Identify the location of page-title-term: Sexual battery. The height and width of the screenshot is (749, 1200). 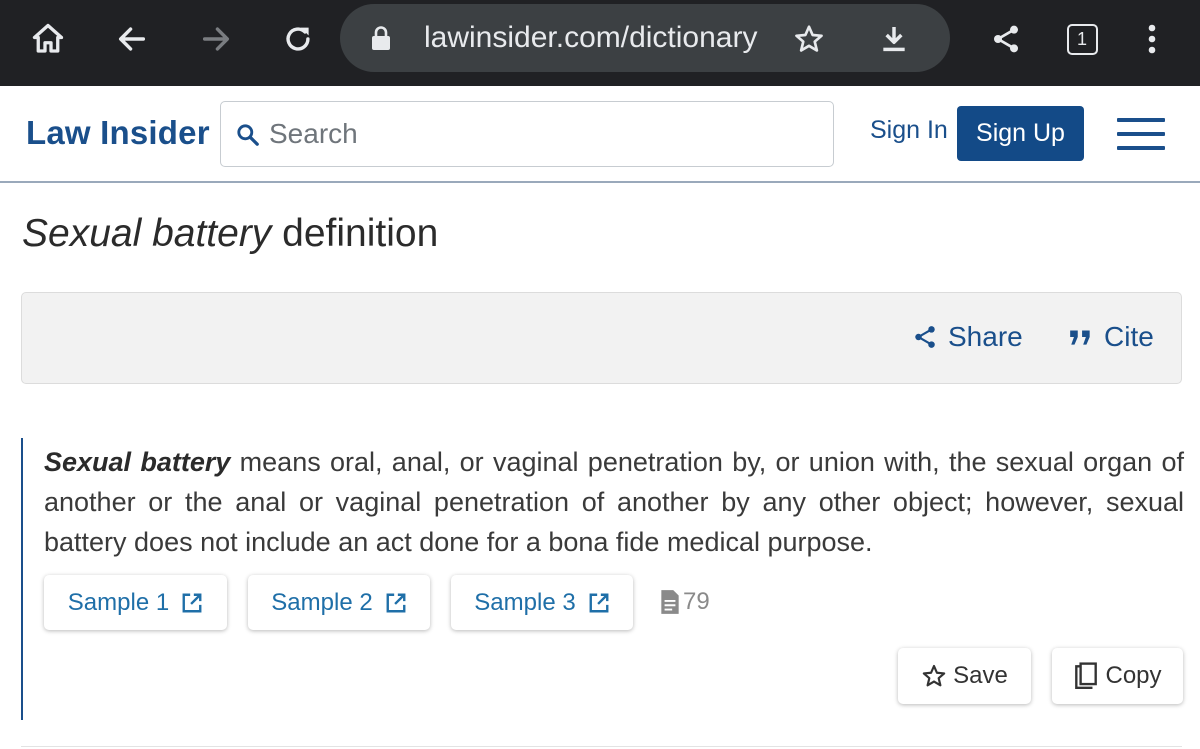
(147, 233).